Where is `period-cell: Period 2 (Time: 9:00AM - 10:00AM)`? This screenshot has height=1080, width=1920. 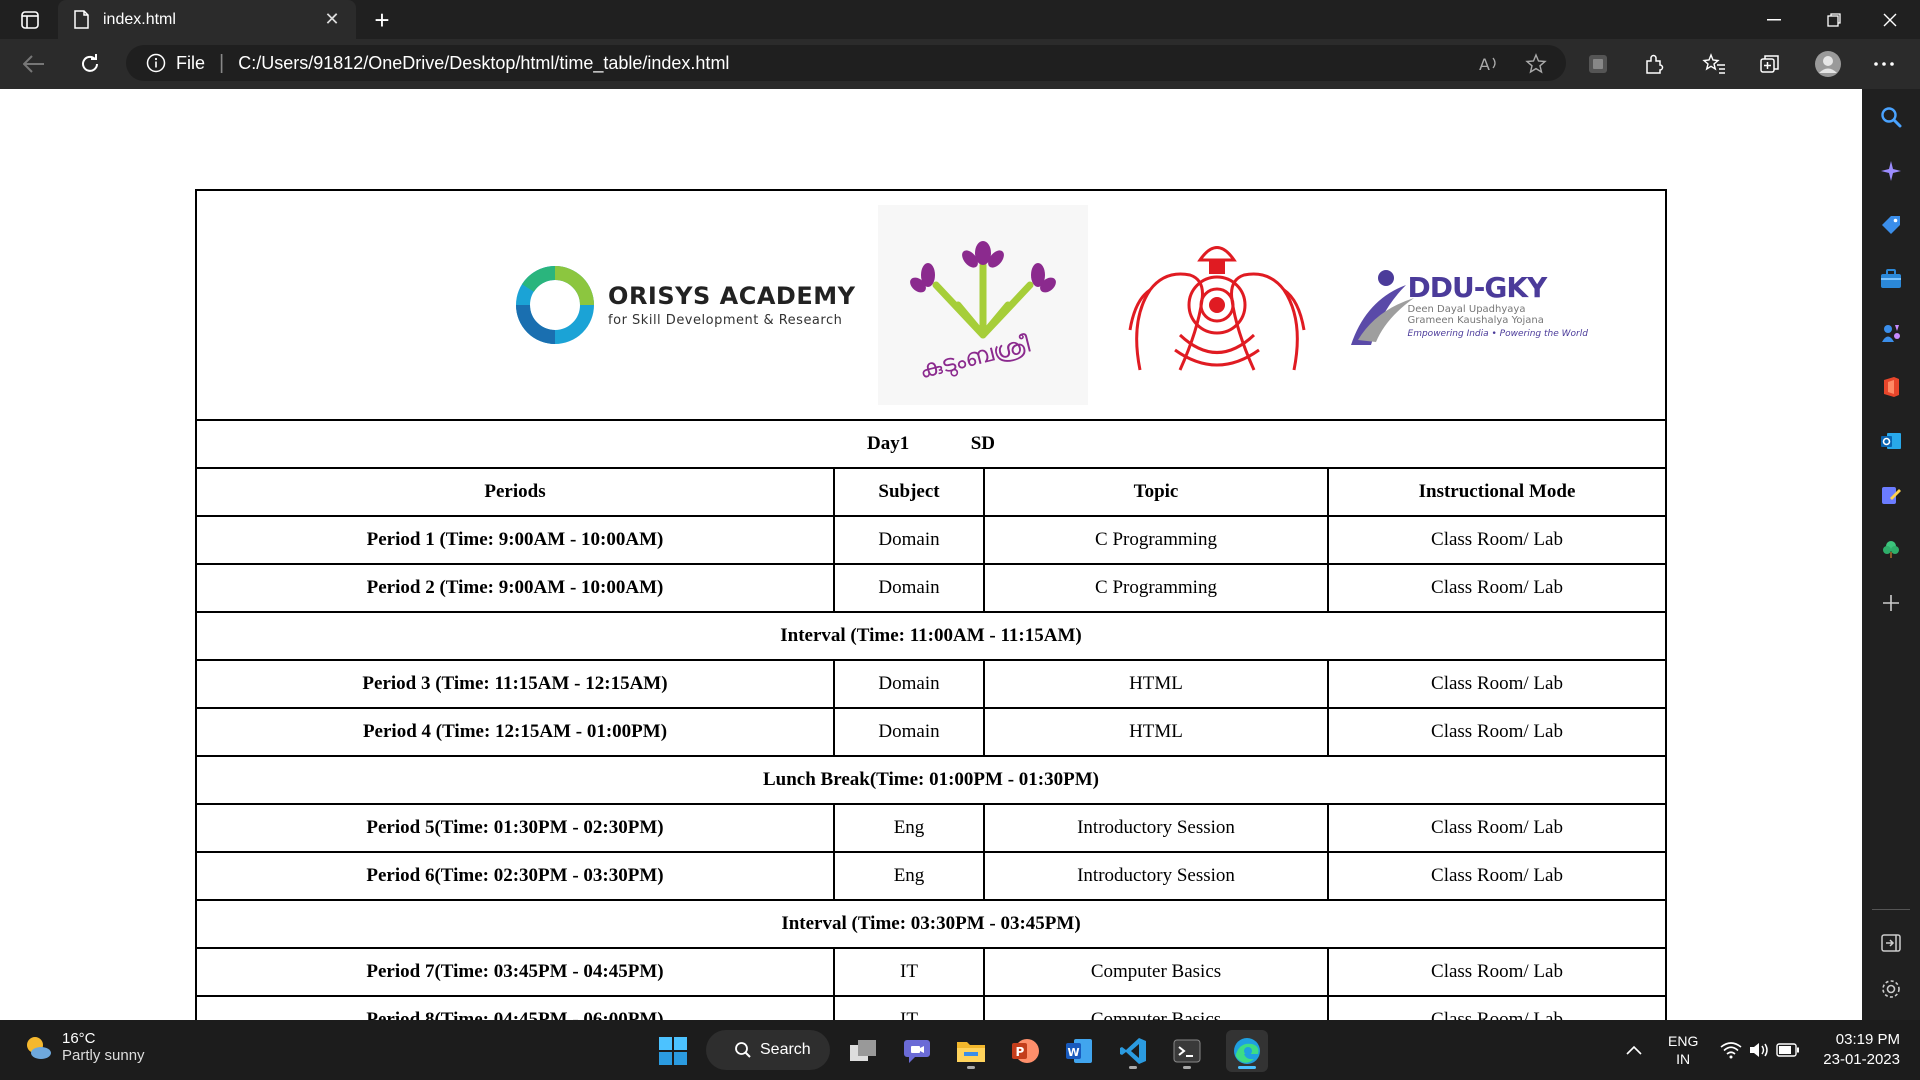 period-cell: Period 2 (Time: 9:00AM - 10:00AM) is located at coordinates (515, 588).